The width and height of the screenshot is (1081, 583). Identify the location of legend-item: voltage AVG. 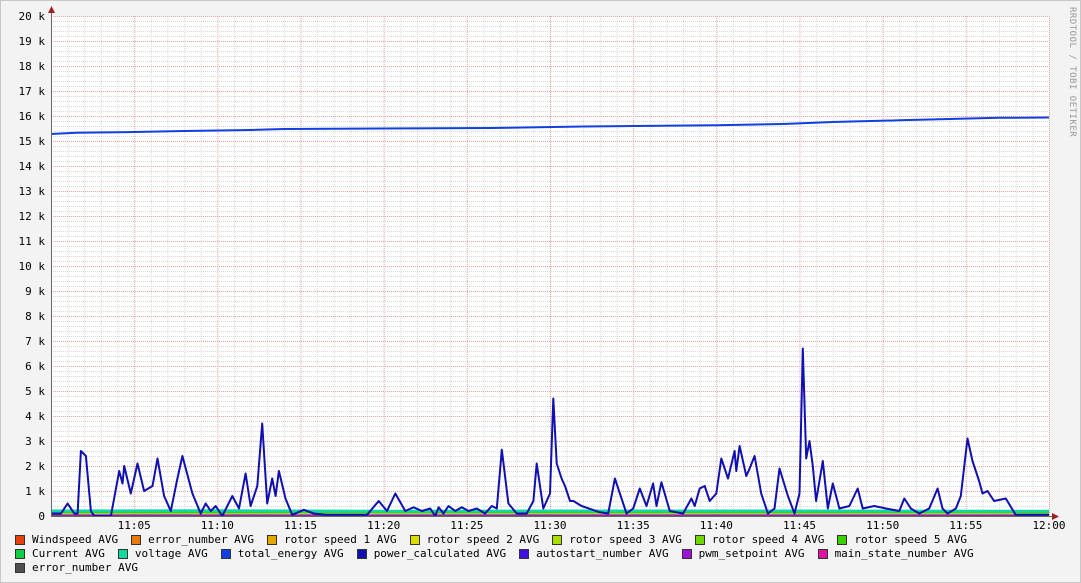
(162, 554).